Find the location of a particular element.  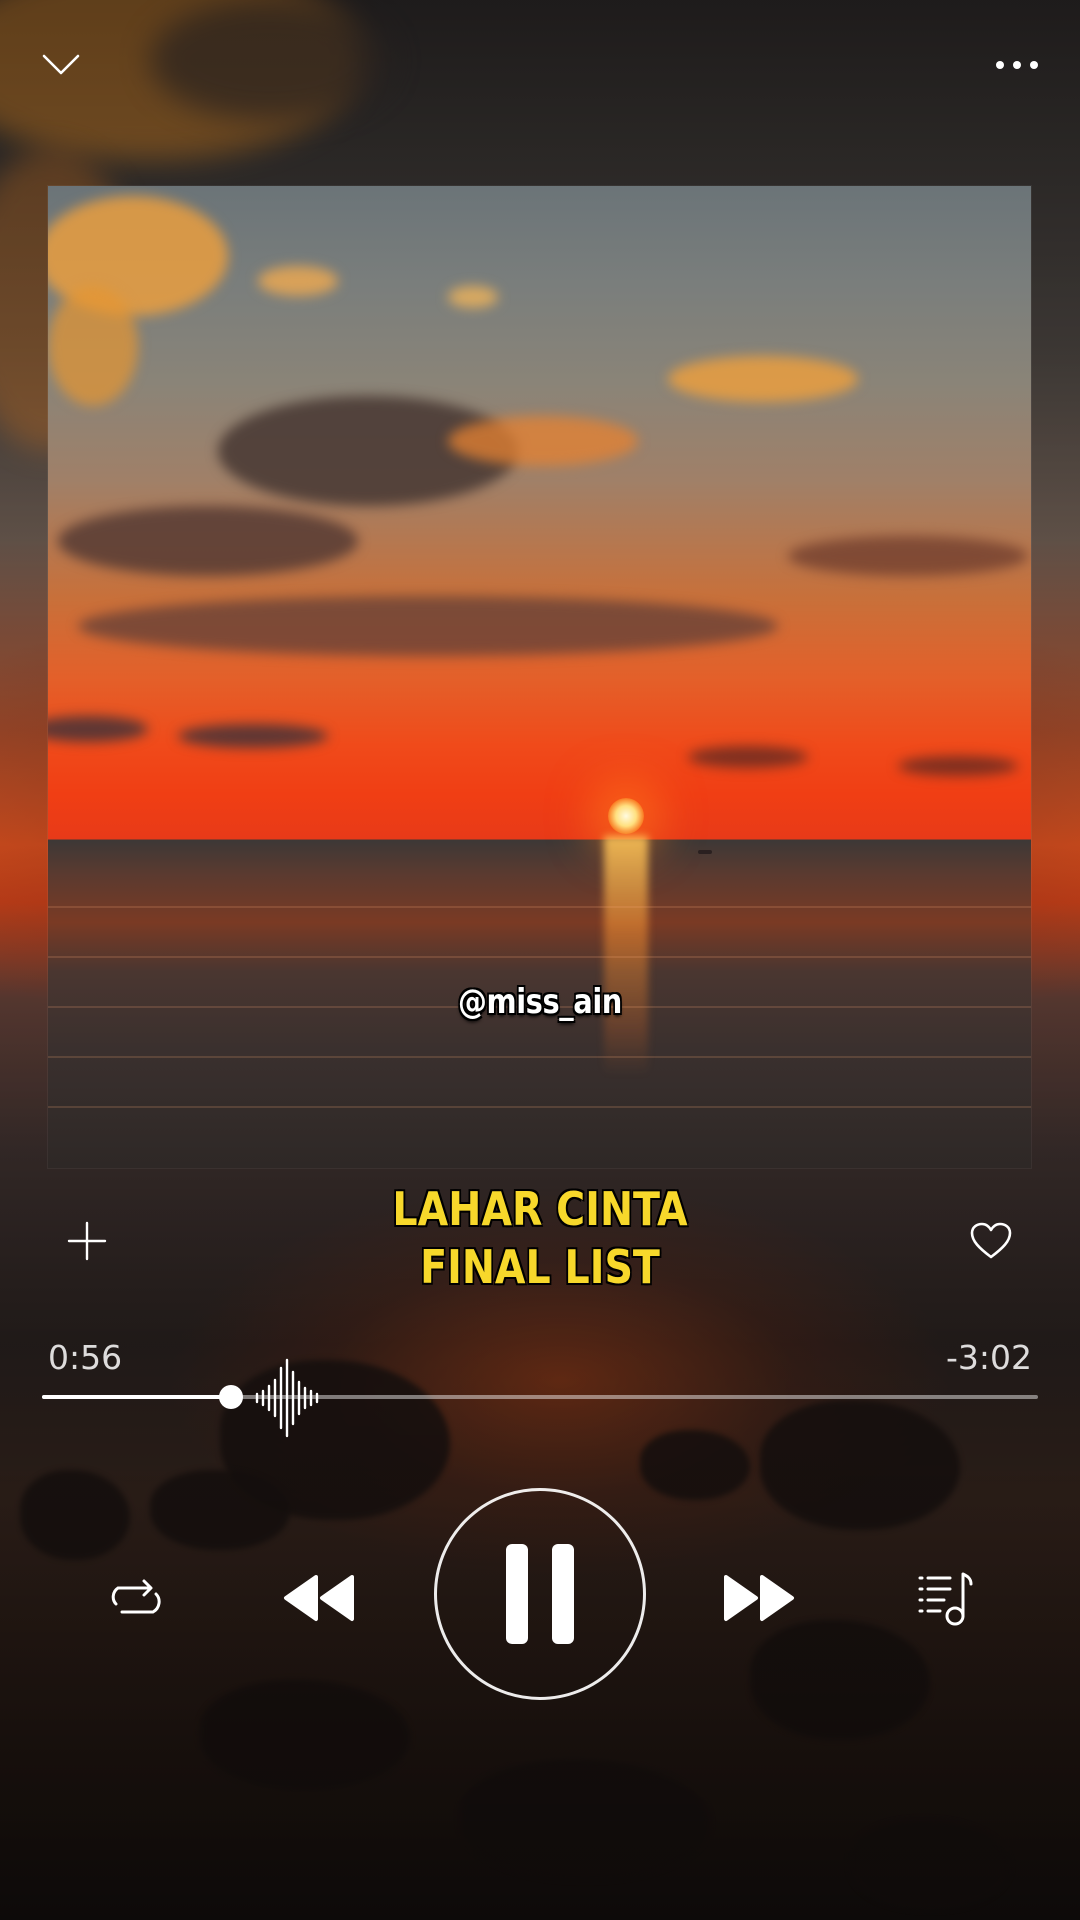

next-button is located at coordinates (760, 1598).